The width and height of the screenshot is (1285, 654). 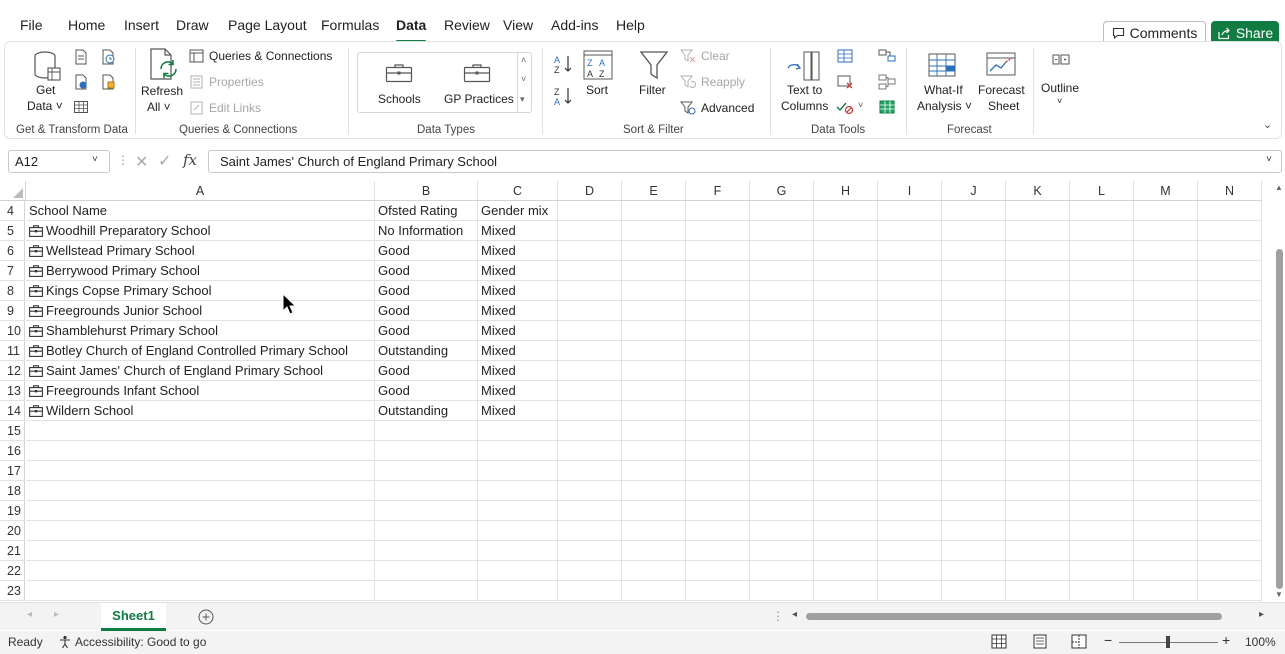 What do you see at coordinates (887, 56) in the screenshot?
I see `consolidate-icon` at bounding box center [887, 56].